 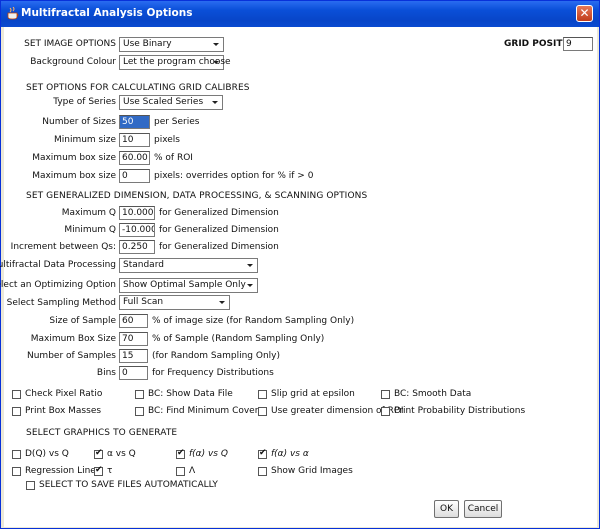 I want to click on close-icon: ✕, so click(x=584, y=13).